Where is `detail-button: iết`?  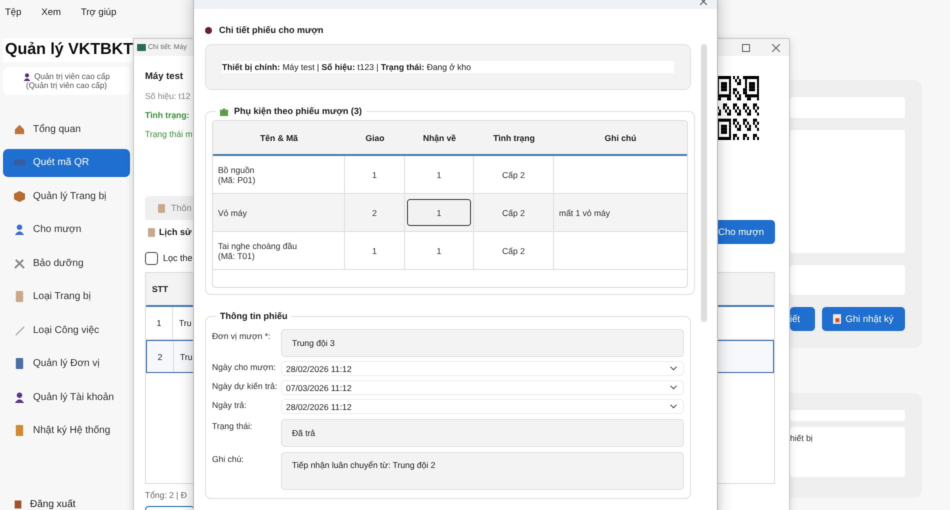 detail-button: iết is located at coordinates (802, 319).